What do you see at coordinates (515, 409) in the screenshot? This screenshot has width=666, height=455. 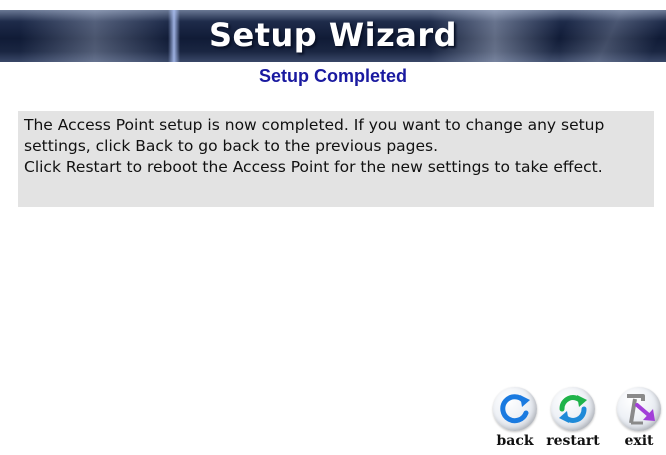 I see `back-arrow-icon` at bounding box center [515, 409].